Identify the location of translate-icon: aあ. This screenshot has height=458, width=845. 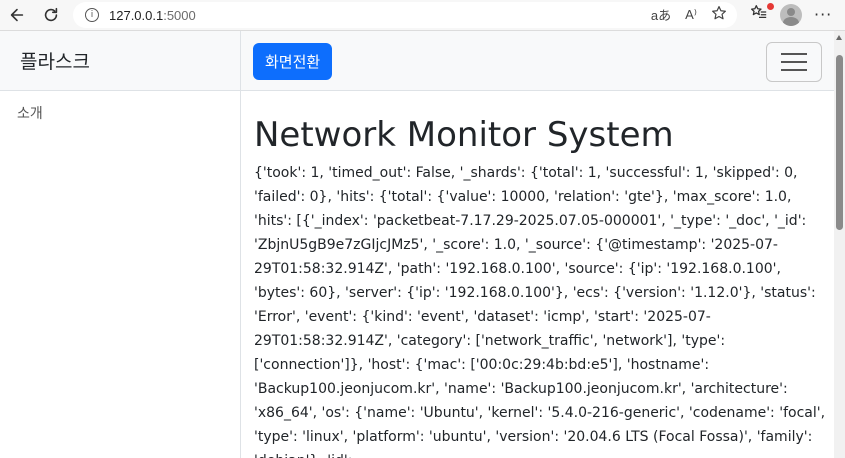
(661, 14).